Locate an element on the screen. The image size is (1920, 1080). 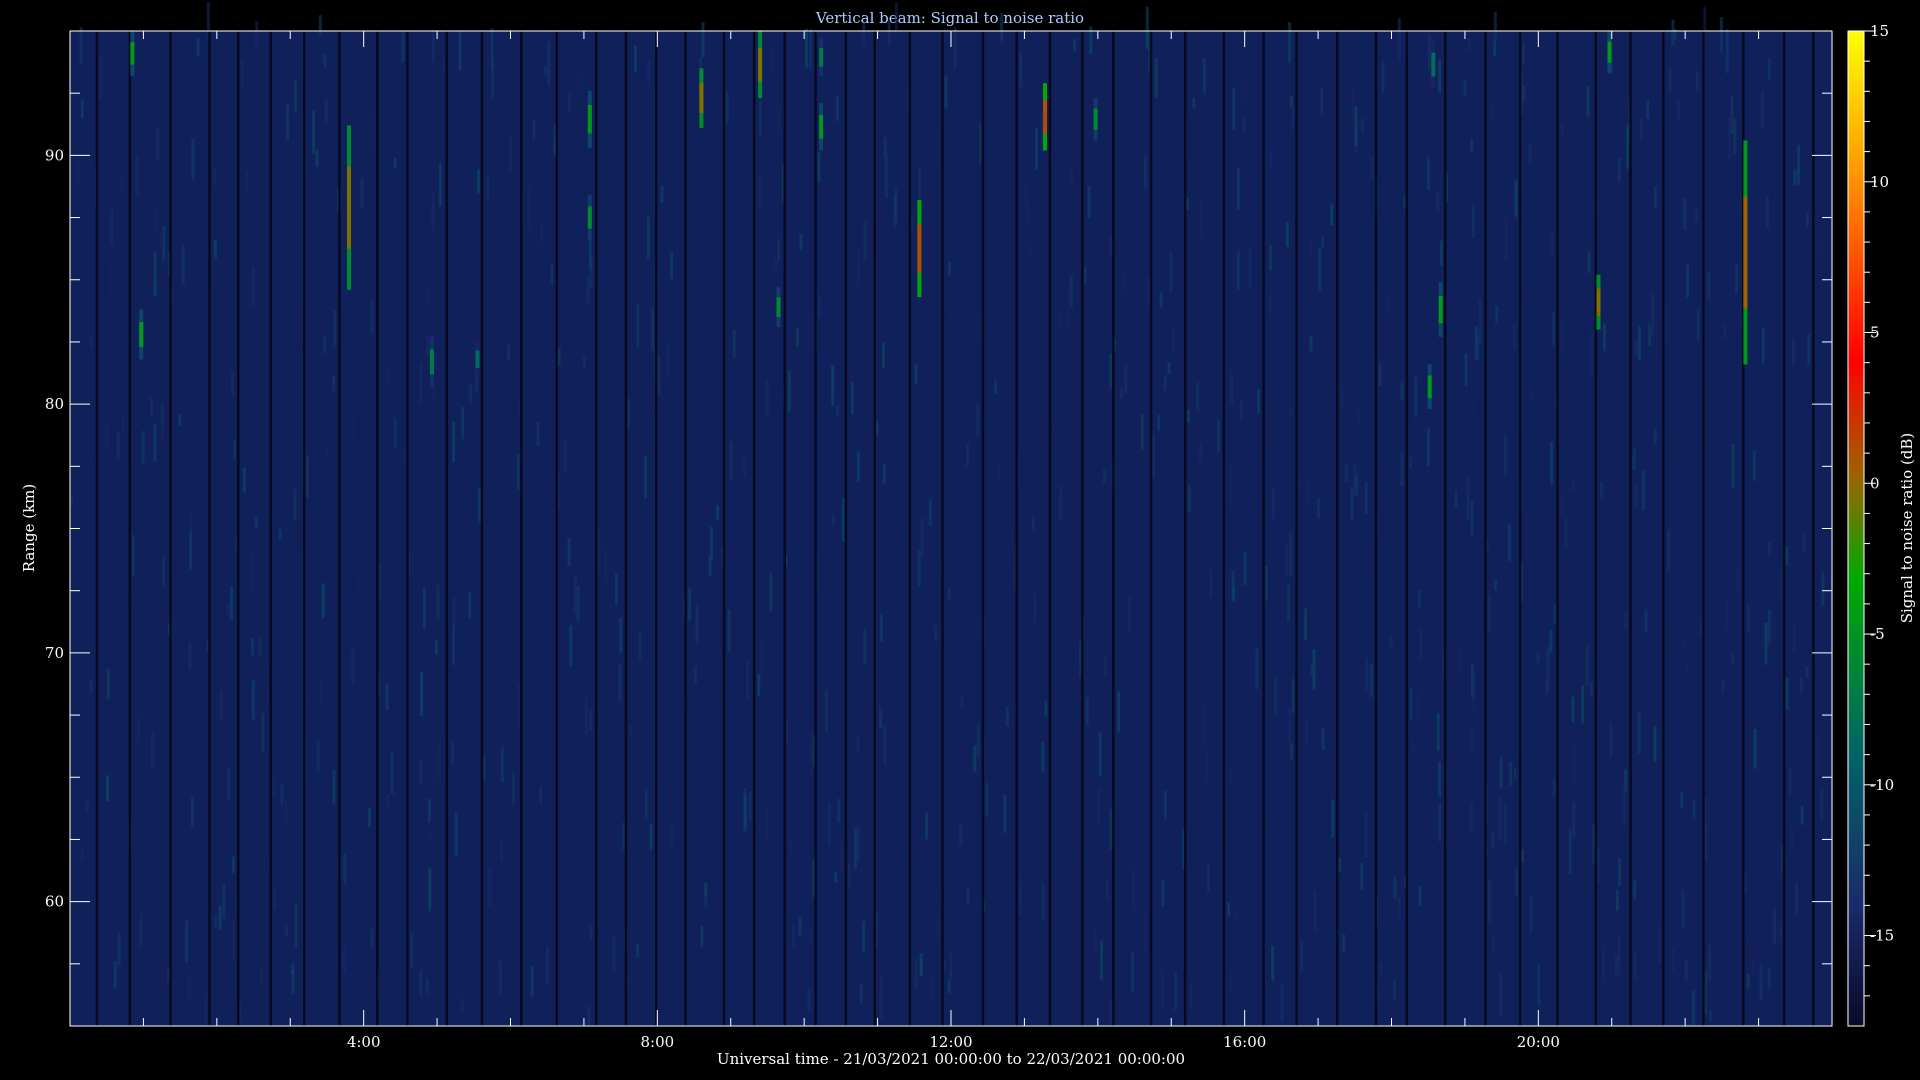
x-tick-label: 20:00 is located at coordinates (1538, 1042).